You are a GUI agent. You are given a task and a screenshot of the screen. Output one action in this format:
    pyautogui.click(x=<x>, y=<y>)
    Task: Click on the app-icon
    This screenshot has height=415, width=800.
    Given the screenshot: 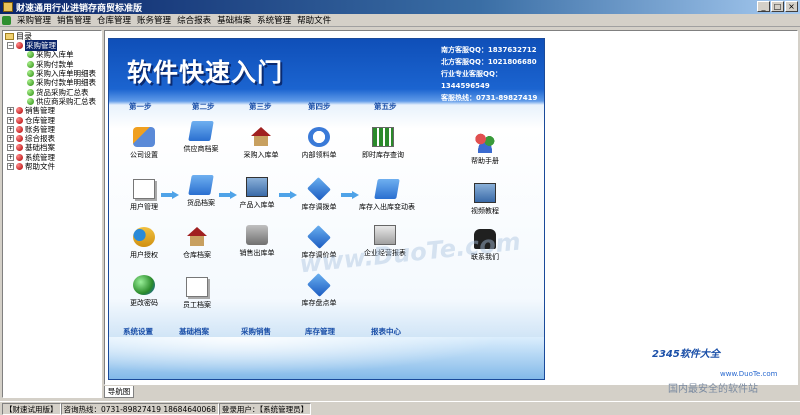 What is the action you would take?
    pyautogui.click(x=8, y=7)
    